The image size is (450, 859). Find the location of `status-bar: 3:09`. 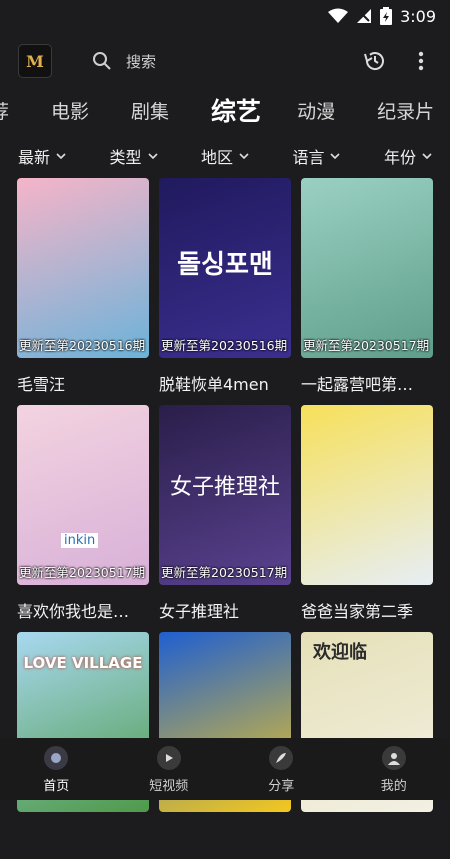

status-bar: 3:09 is located at coordinates (225, 16).